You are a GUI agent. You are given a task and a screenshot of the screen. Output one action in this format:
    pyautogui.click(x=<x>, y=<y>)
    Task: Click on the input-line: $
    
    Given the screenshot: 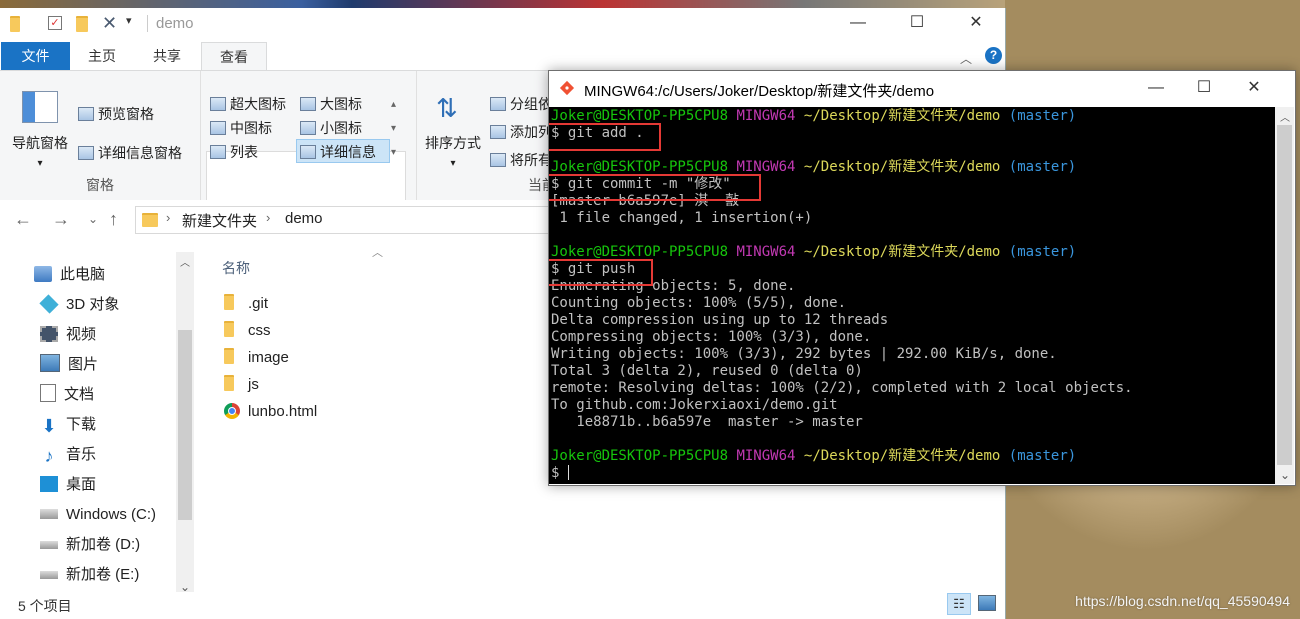 What is the action you would take?
    pyautogui.click(x=560, y=473)
    